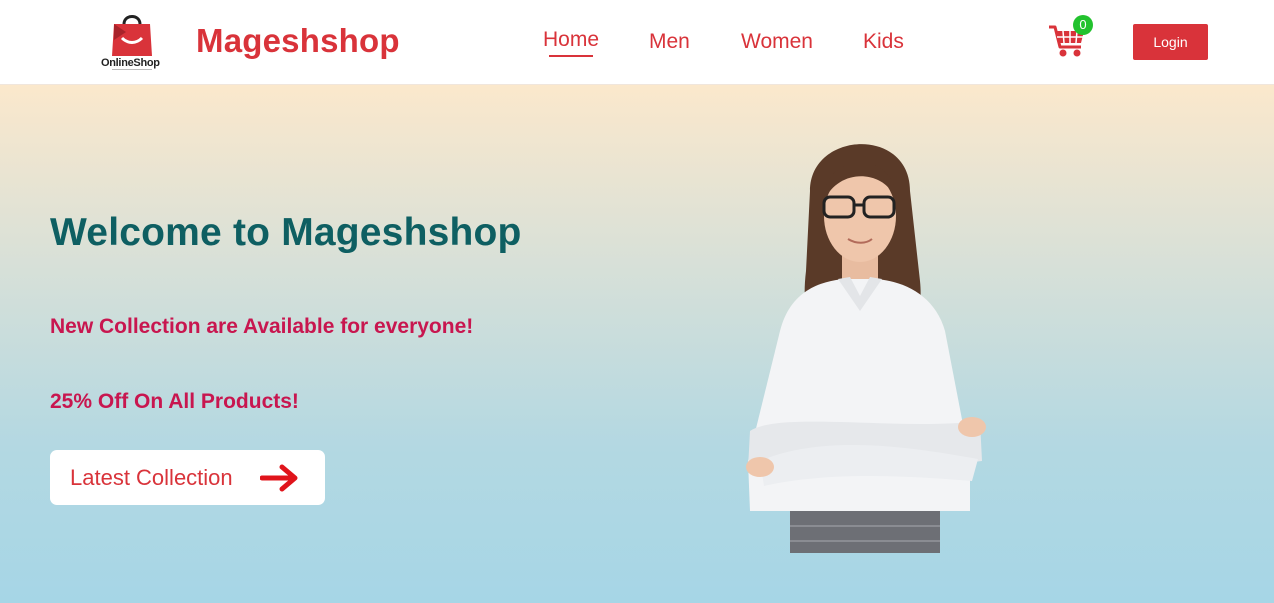  I want to click on hero-title: Welcome to Mageshshop, so click(286, 232).